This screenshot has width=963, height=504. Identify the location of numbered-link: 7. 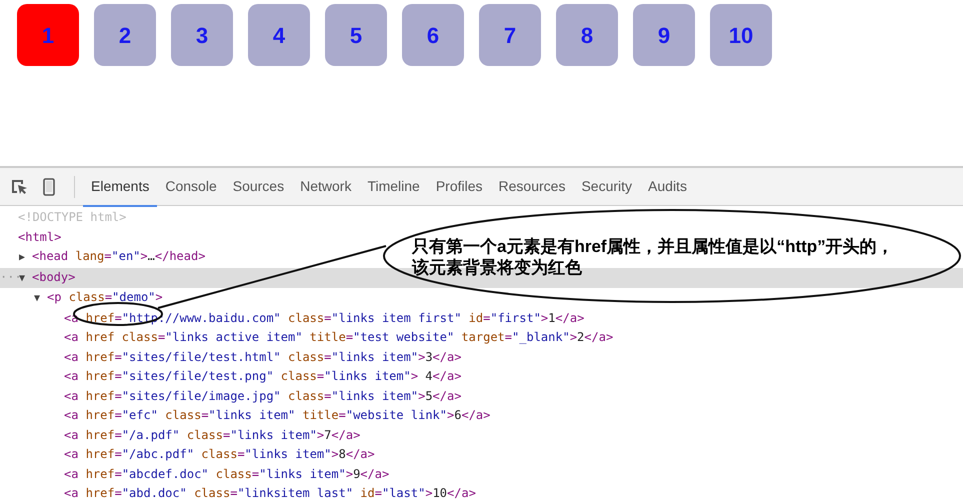
(510, 35).